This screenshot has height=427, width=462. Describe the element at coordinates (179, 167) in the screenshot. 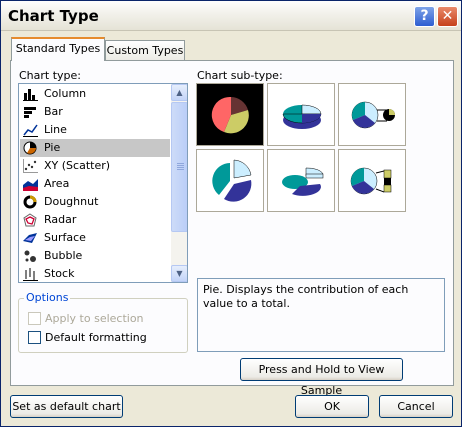

I see `scroll-thumb` at that location.